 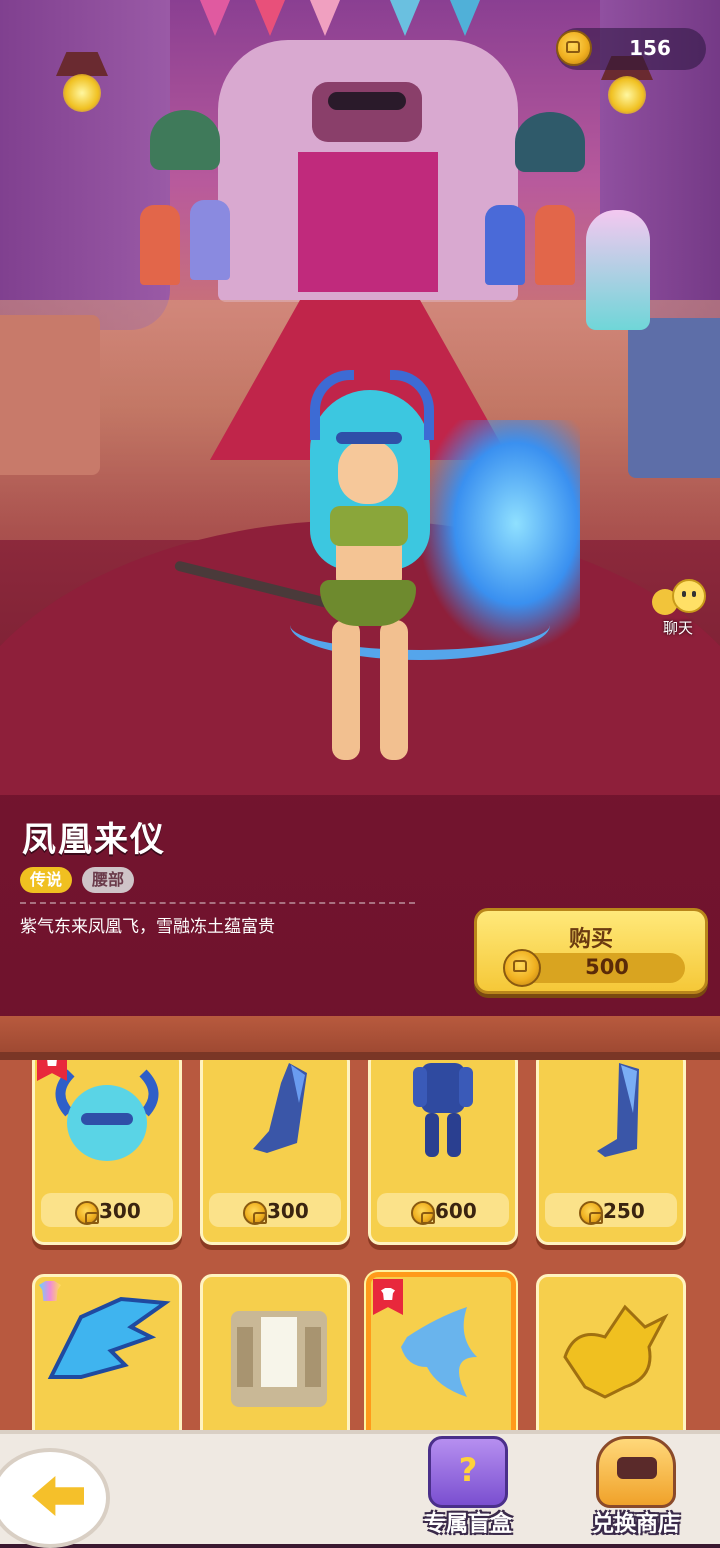 What do you see at coordinates (443, 1356) in the screenshot?
I see `phoenix-icon` at bounding box center [443, 1356].